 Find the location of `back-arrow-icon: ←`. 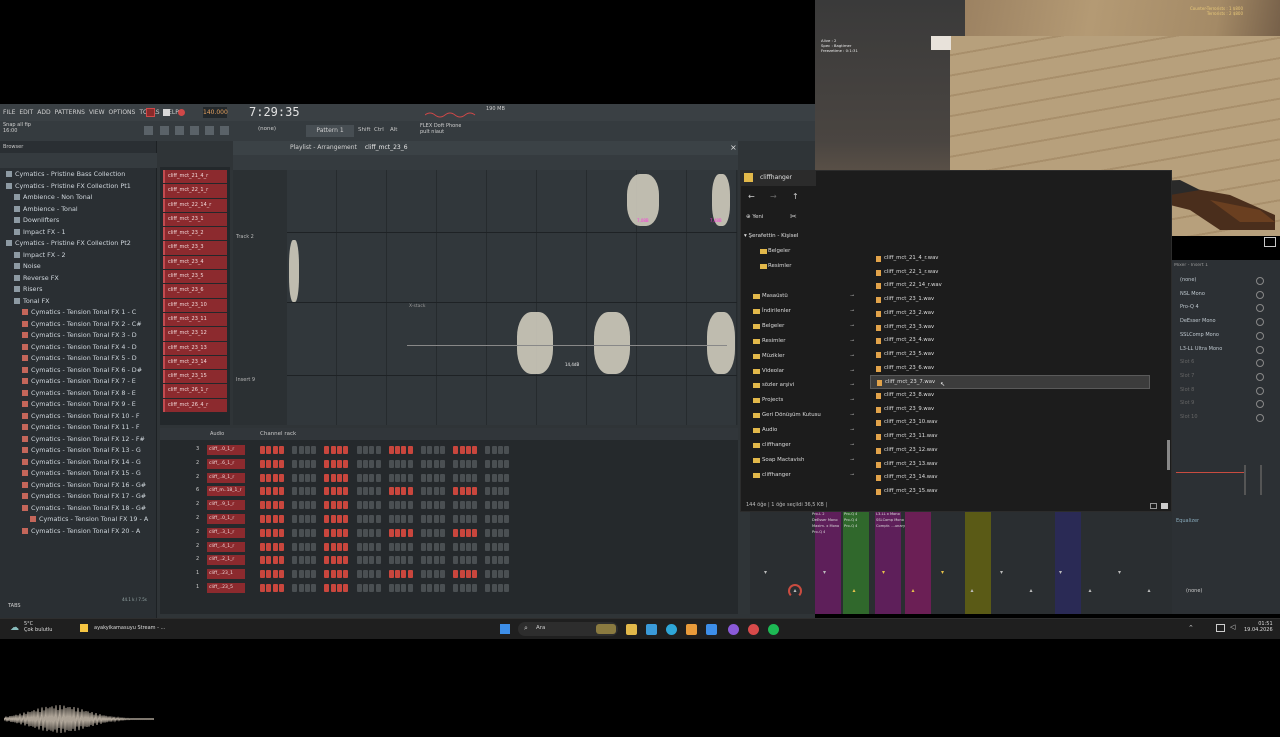

back-arrow-icon: ← is located at coordinates (751, 196).